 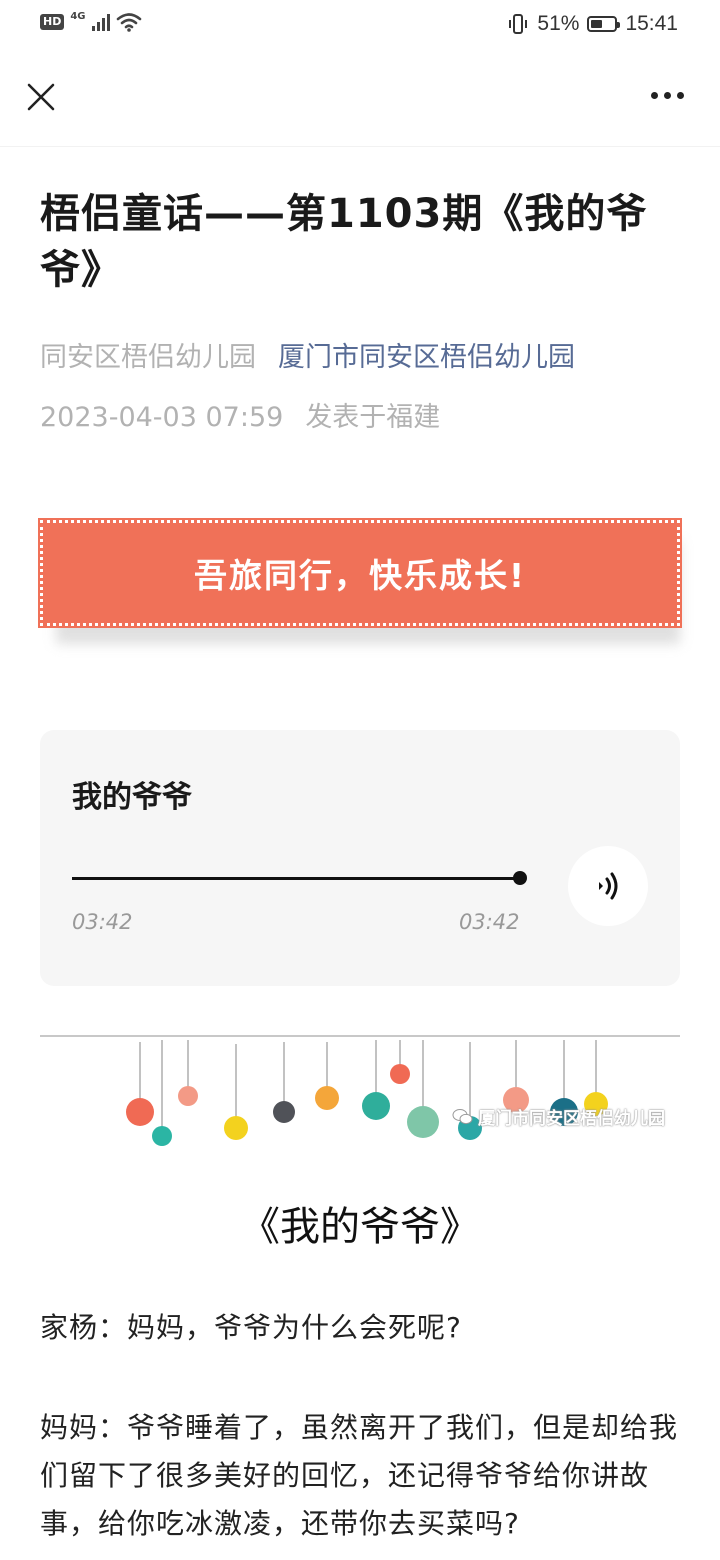 What do you see at coordinates (132, 797) in the screenshot?
I see `audio-title: 我的爷爷` at bounding box center [132, 797].